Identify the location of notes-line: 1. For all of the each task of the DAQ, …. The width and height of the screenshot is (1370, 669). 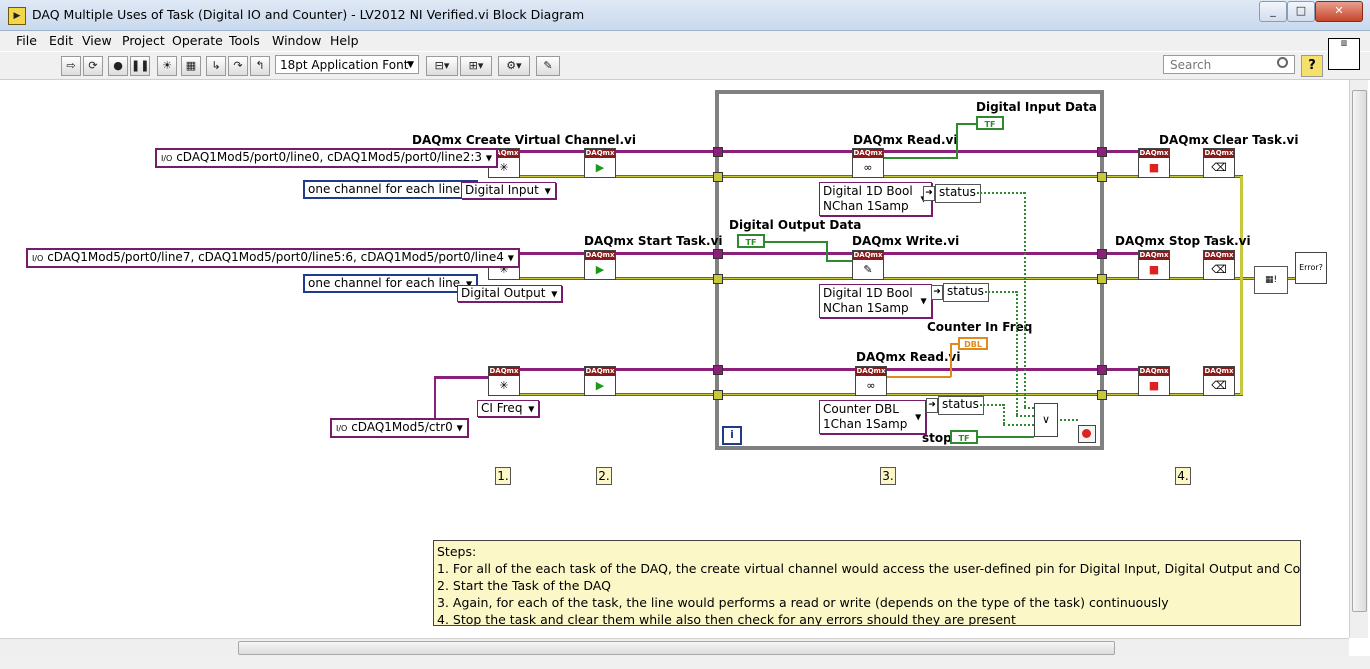
(869, 568).